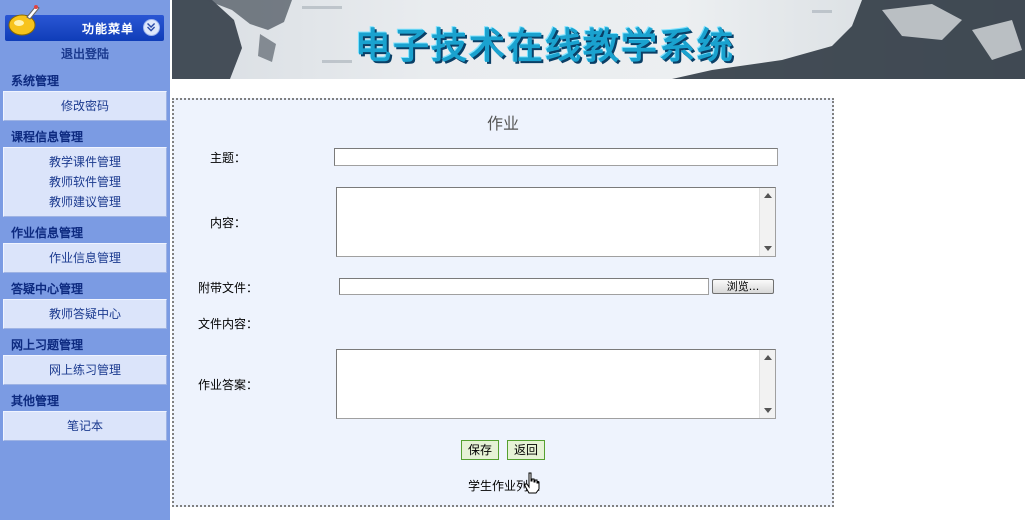  Describe the element at coordinates (108, 29) in the screenshot. I see `menu-title: 功能菜单` at that location.